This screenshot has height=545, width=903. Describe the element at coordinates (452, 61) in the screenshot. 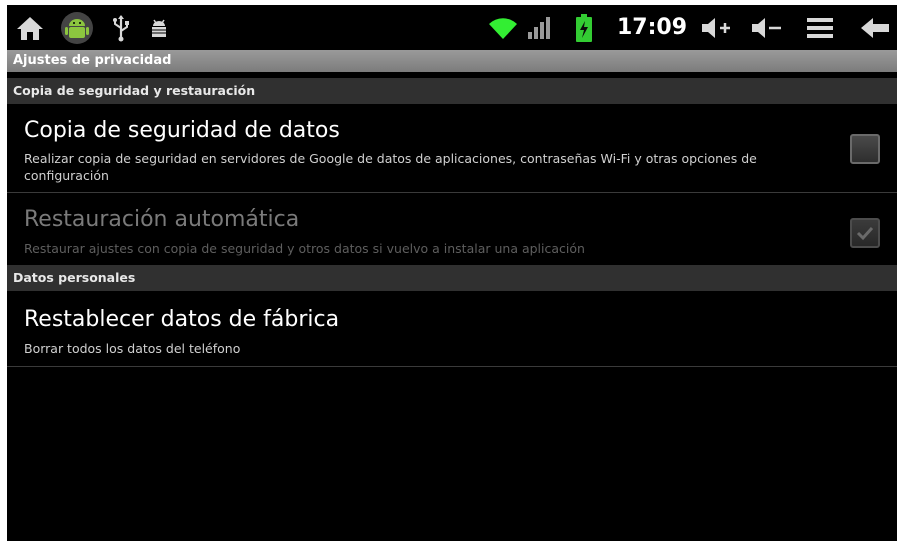

I see `page-title: Ajustes de privacidad` at that location.